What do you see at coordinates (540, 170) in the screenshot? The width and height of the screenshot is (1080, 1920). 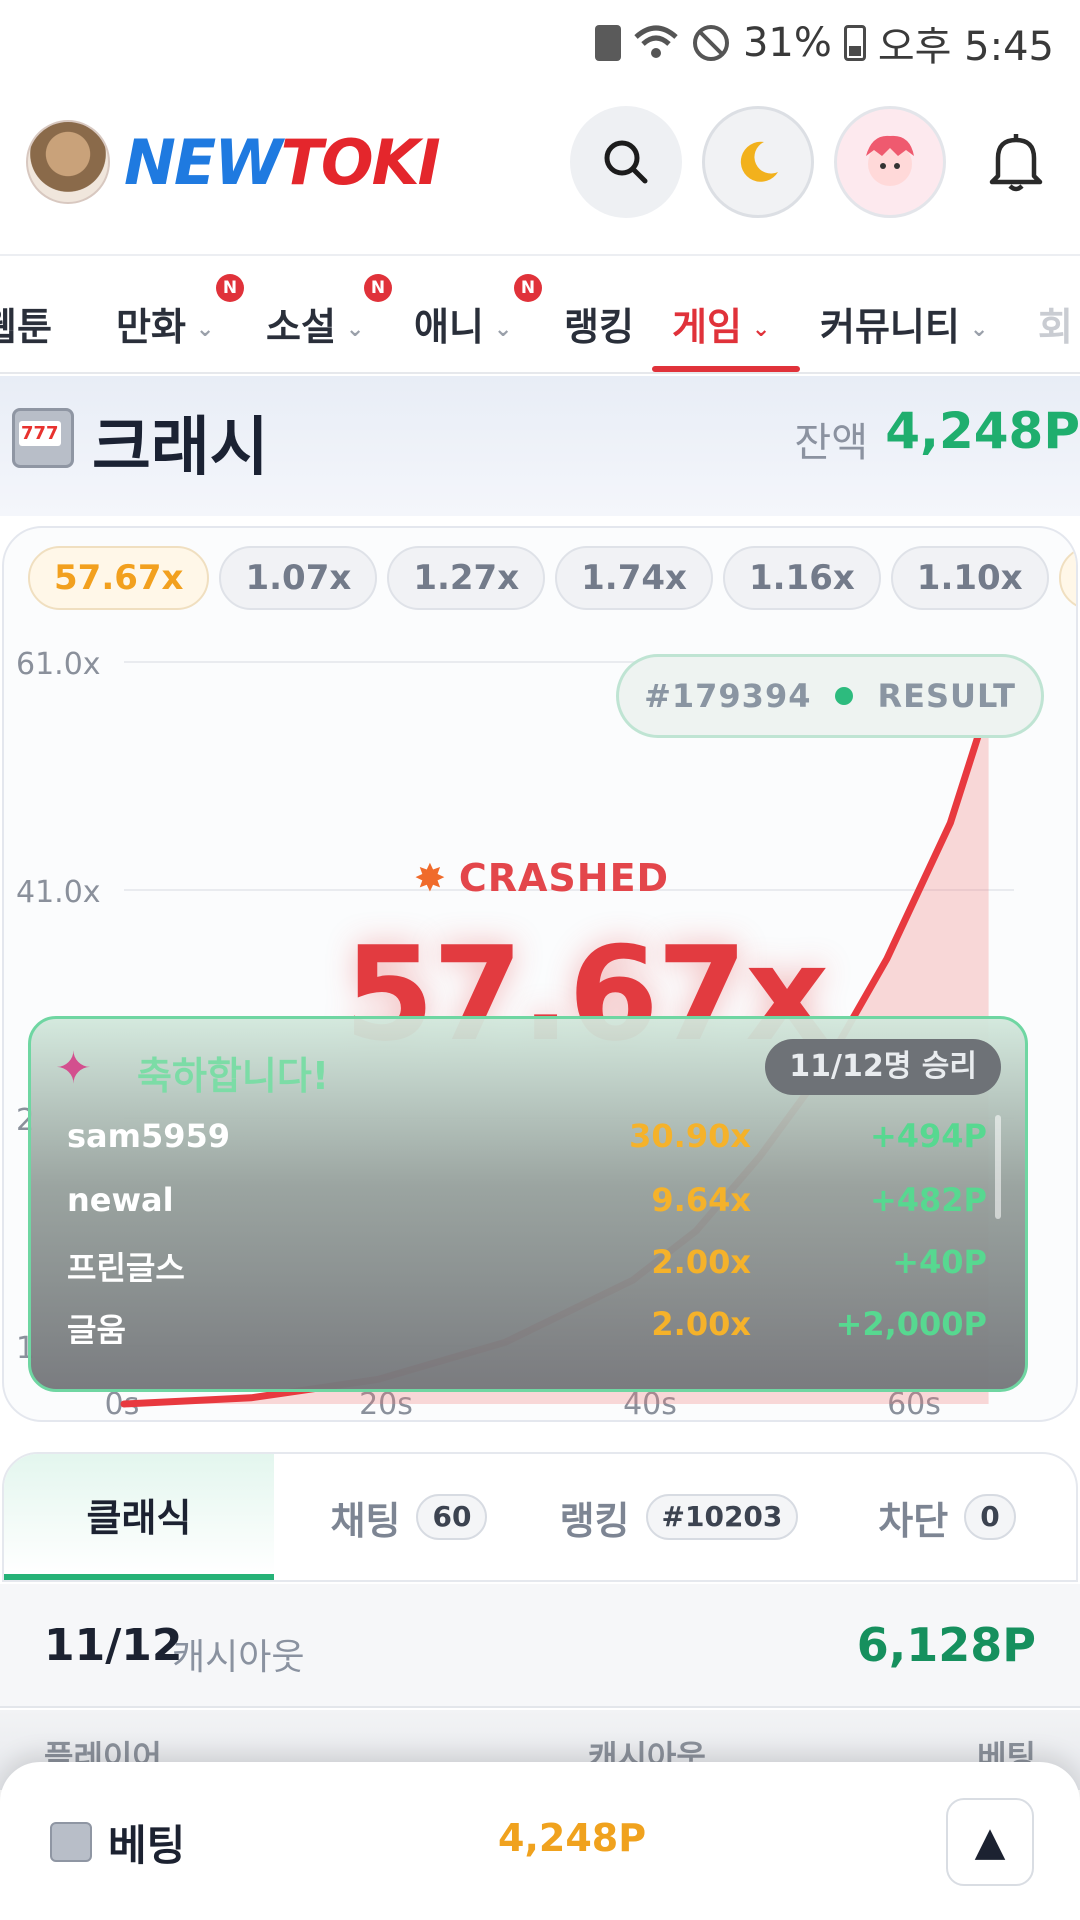 I see `app-header: NEWTOKI` at bounding box center [540, 170].